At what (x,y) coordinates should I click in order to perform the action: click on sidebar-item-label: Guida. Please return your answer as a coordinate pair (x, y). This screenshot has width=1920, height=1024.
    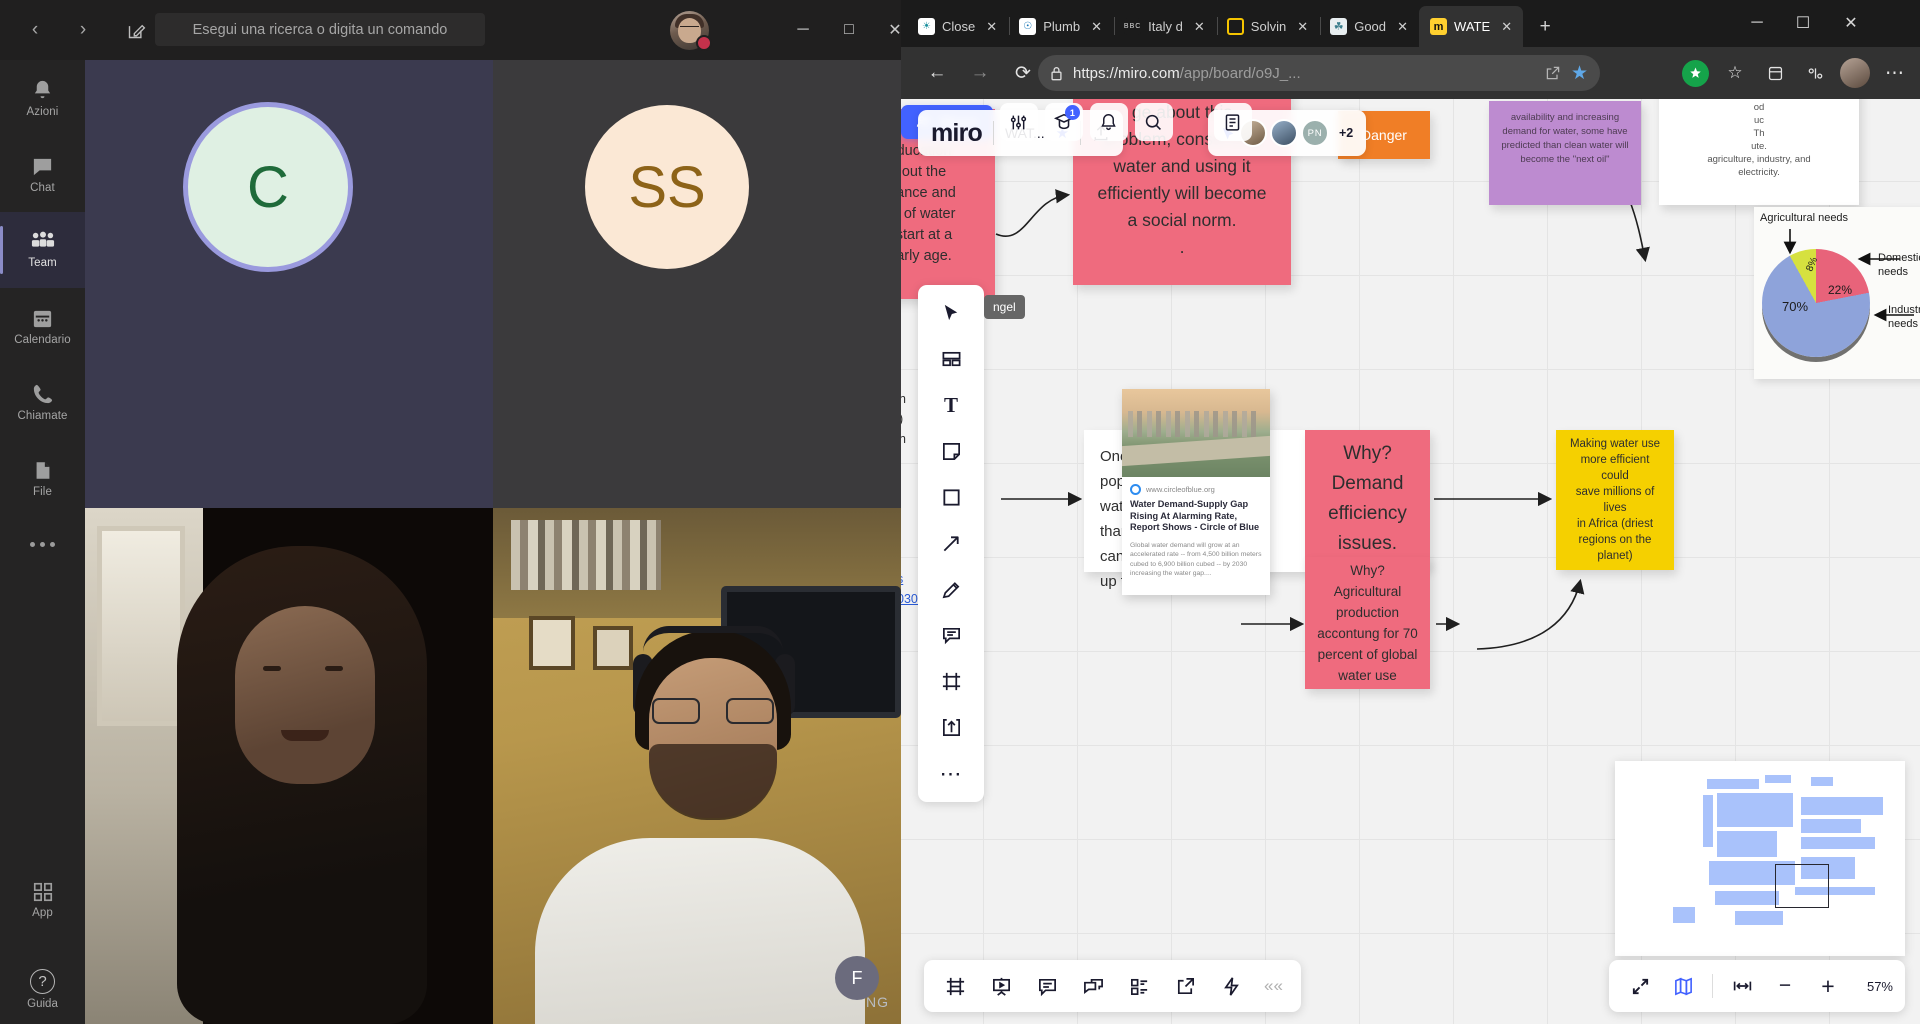
    Looking at the image, I should click on (42, 1004).